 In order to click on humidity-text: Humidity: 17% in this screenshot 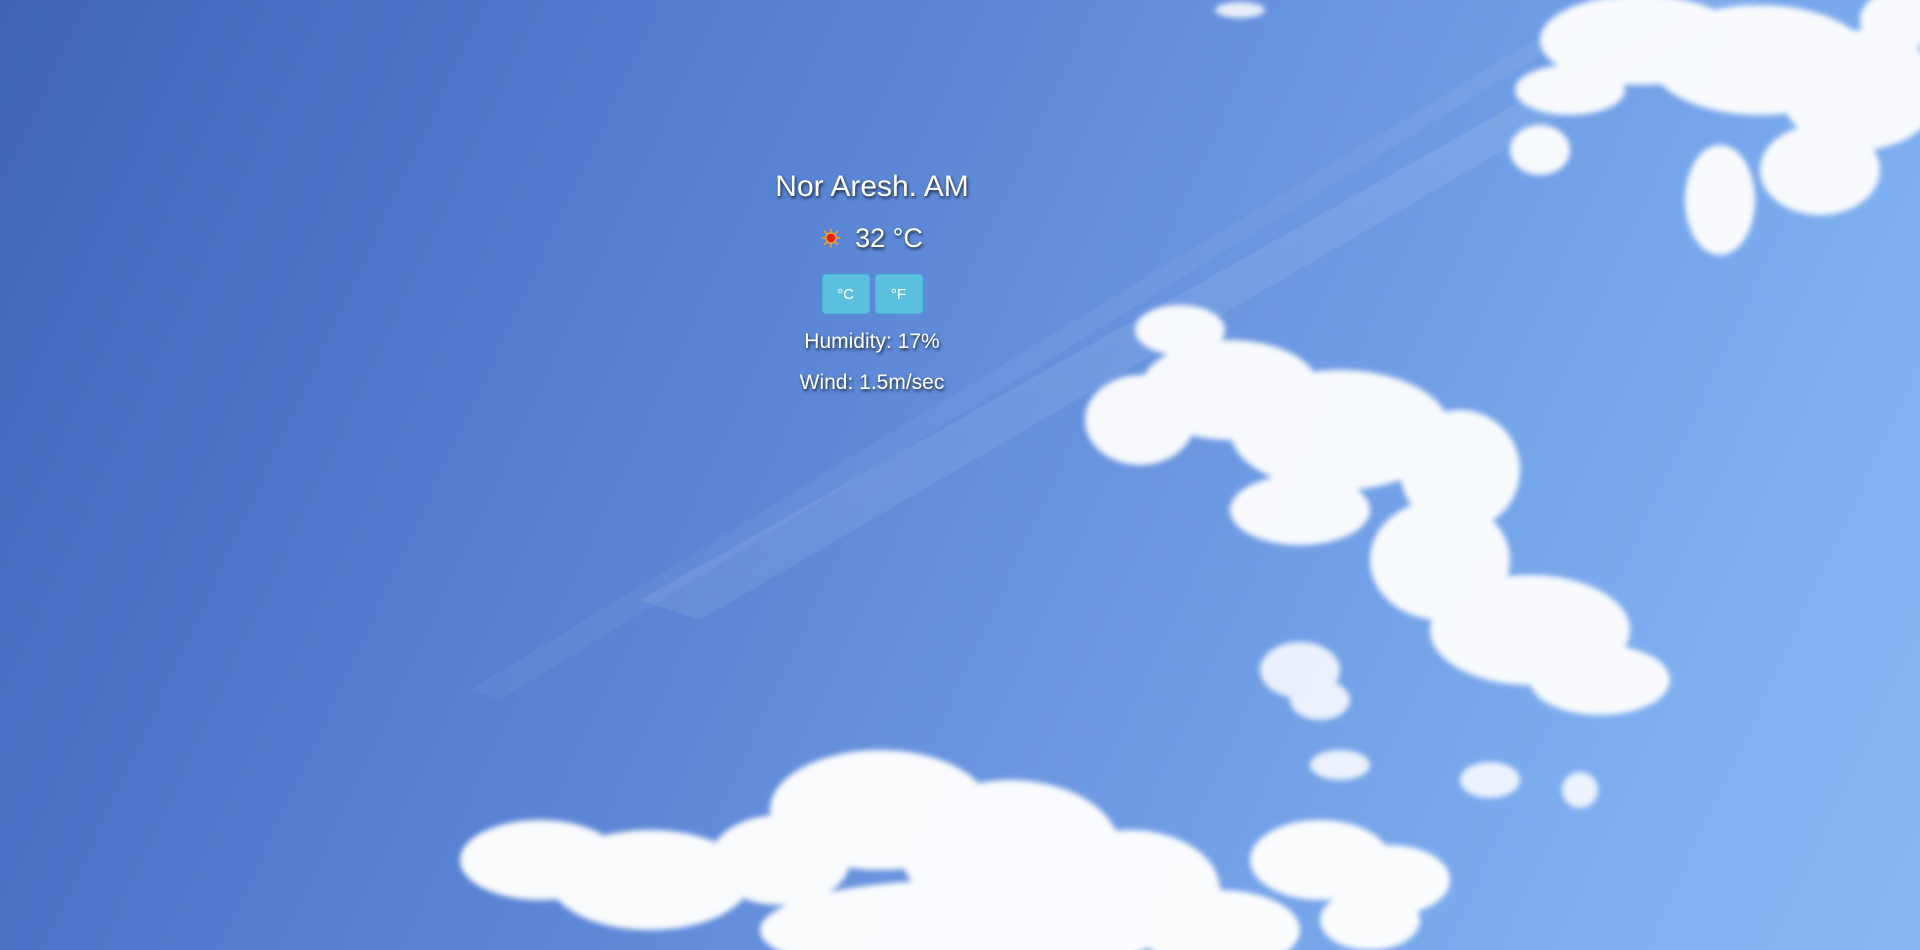, I will do `click(872, 341)`.